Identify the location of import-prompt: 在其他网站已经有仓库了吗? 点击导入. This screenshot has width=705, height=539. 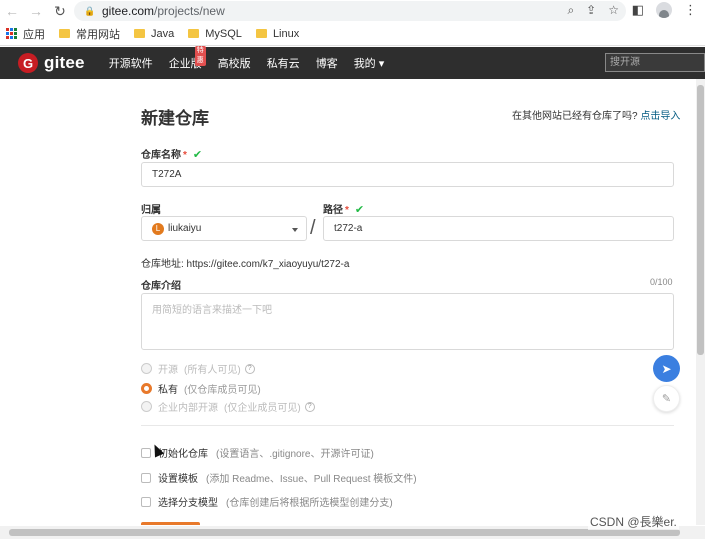
(596, 114).